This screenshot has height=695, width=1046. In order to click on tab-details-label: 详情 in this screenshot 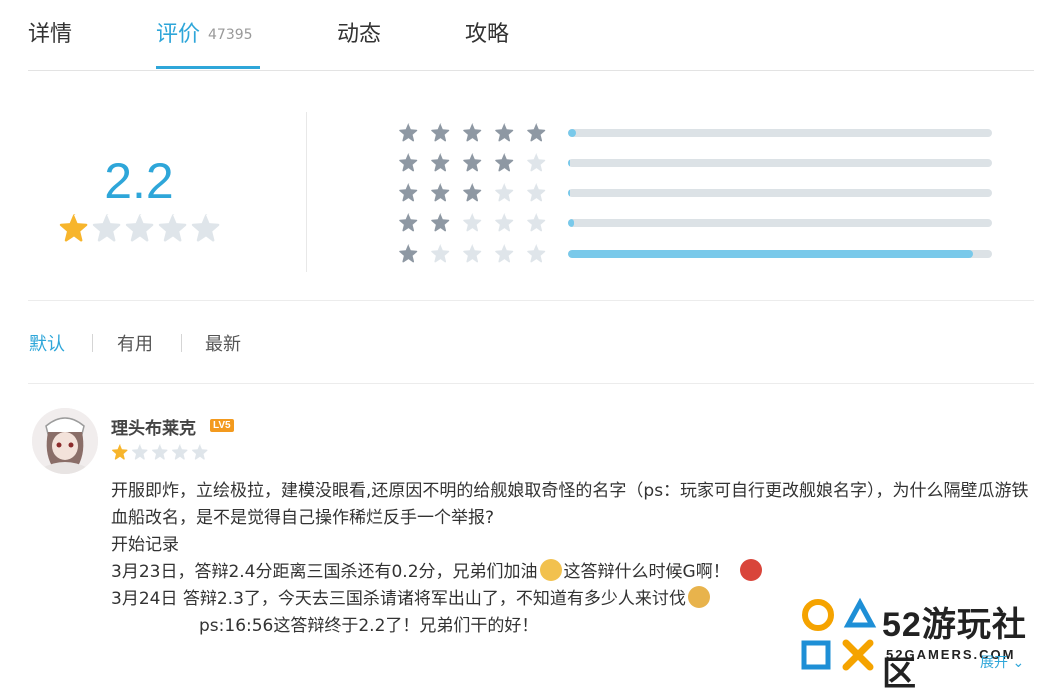, I will do `click(50, 34)`.